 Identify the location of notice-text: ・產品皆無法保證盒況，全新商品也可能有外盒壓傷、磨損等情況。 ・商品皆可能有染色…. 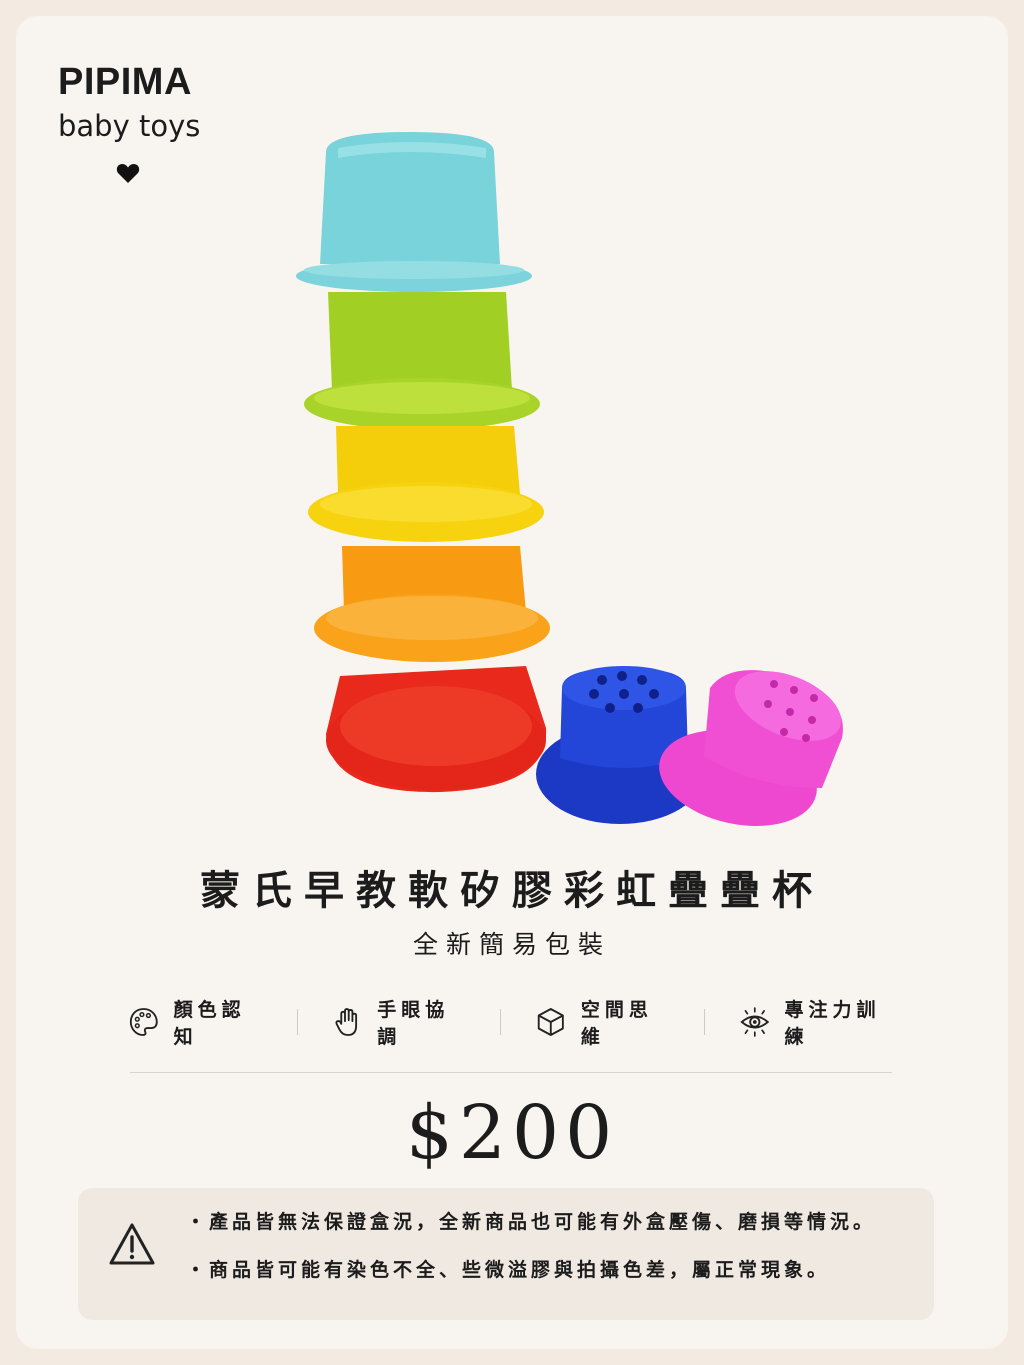
(531, 1258).